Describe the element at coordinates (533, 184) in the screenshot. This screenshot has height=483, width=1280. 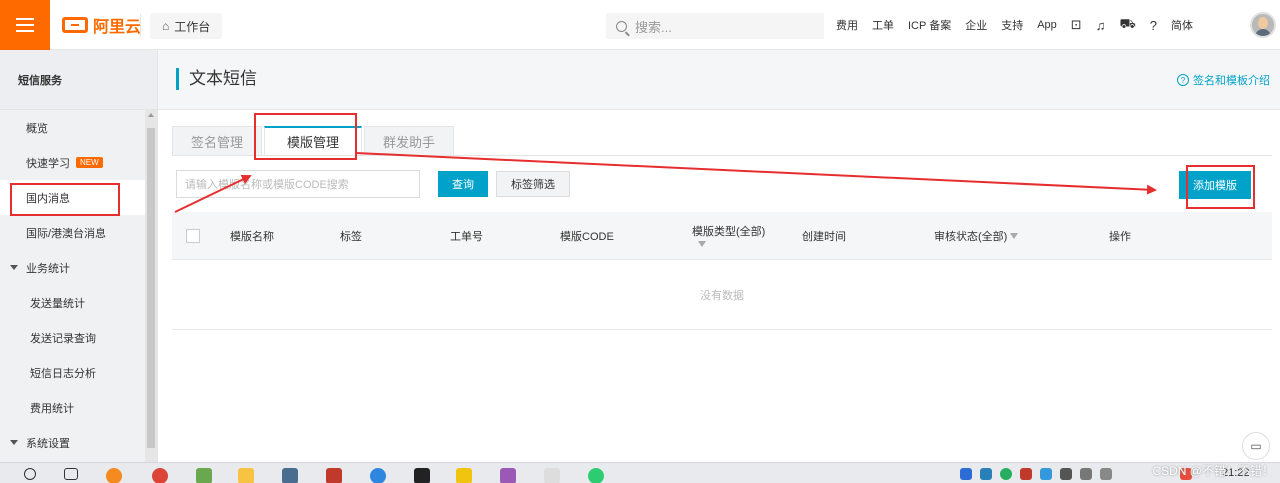
I see `tag-filter-button: 标签筛选` at that location.